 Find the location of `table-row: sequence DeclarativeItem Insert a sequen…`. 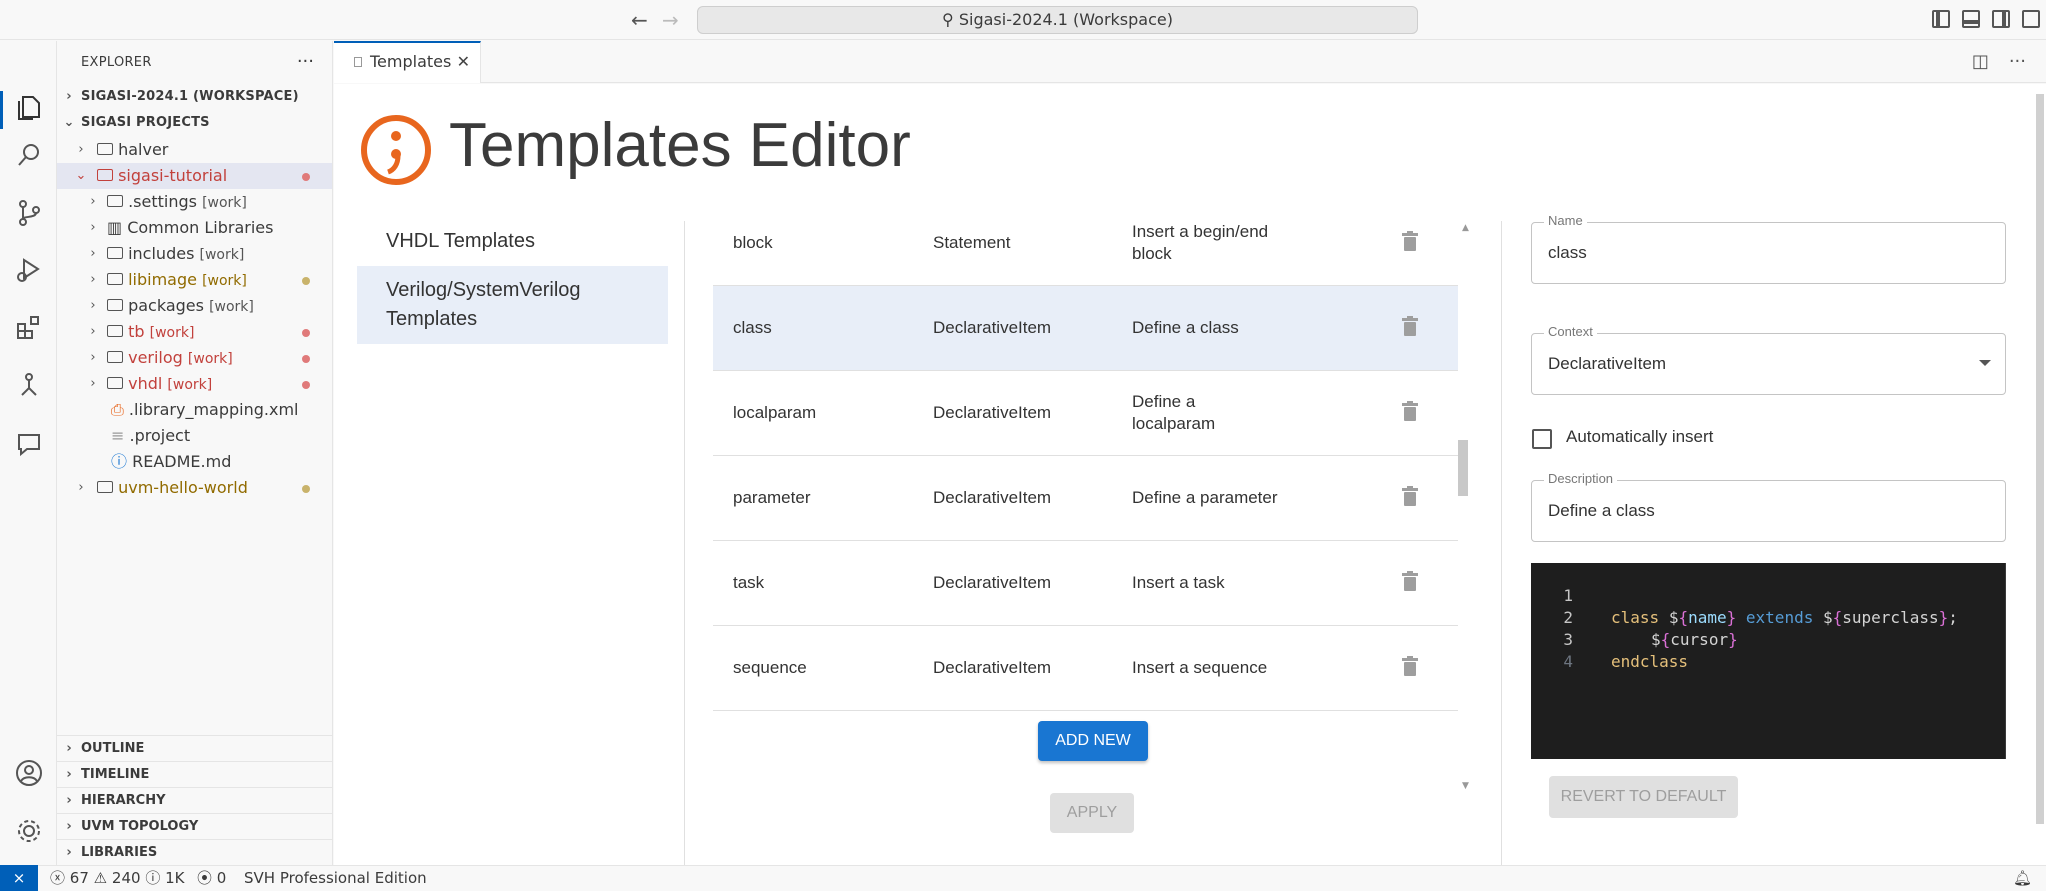

table-row: sequence DeclarativeItem Insert a sequen… is located at coordinates (1085, 668).